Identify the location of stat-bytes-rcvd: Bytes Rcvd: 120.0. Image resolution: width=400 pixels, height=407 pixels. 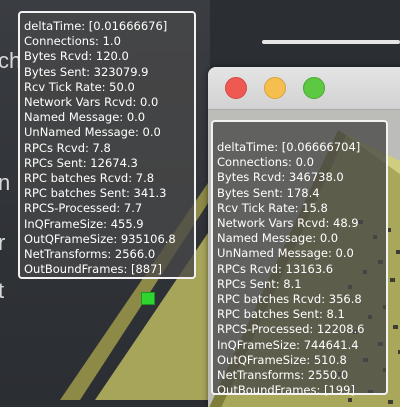
(76, 56).